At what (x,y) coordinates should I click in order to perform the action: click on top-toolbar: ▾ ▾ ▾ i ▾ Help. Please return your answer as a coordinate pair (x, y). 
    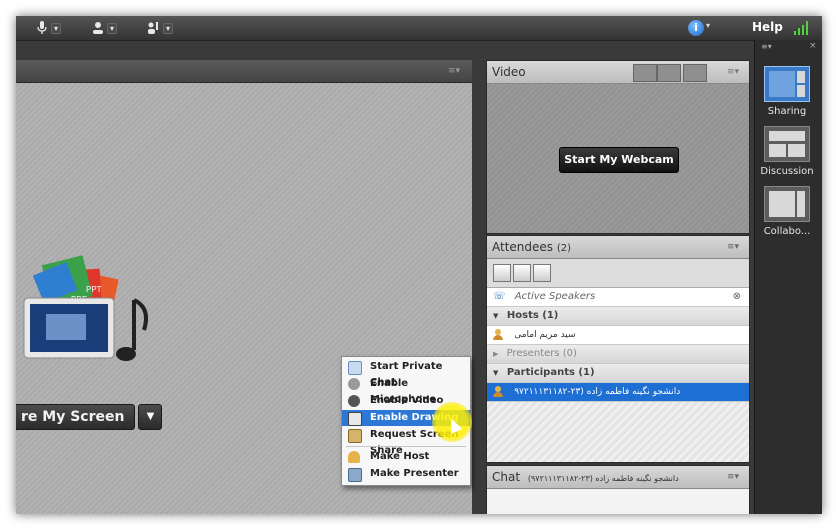
    Looking at the image, I should click on (419, 28).